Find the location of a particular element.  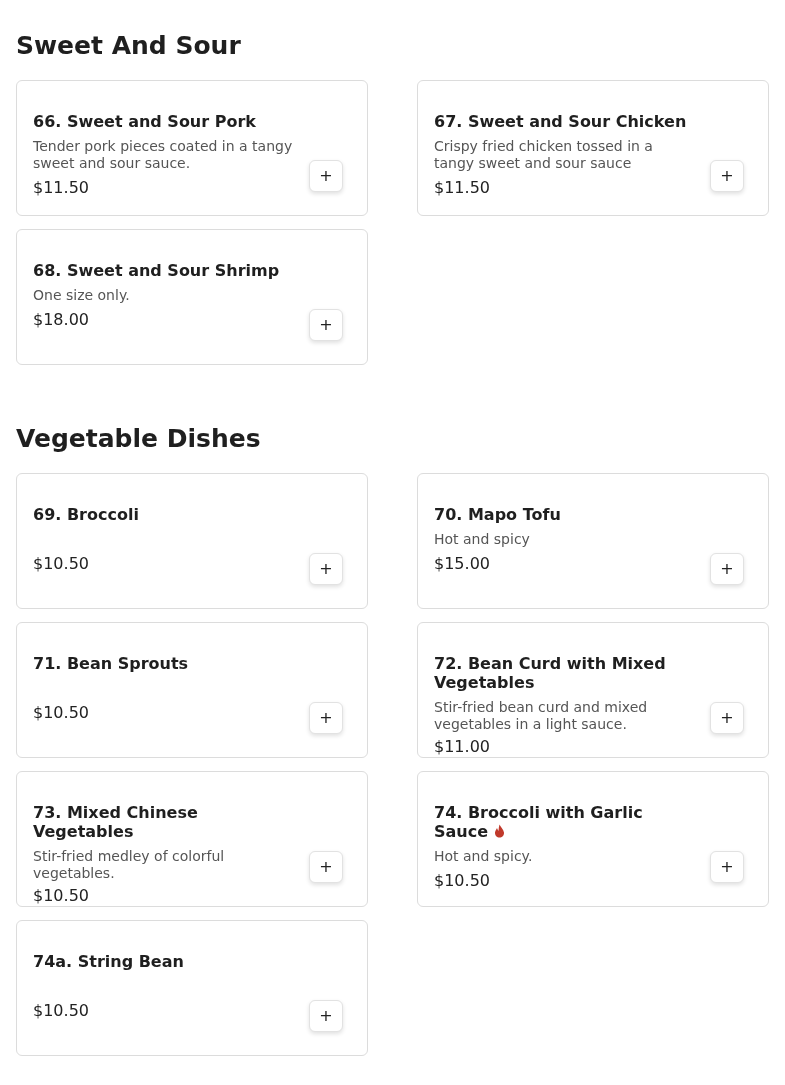

dish-name: 74a. String Bean is located at coordinates (109, 961).